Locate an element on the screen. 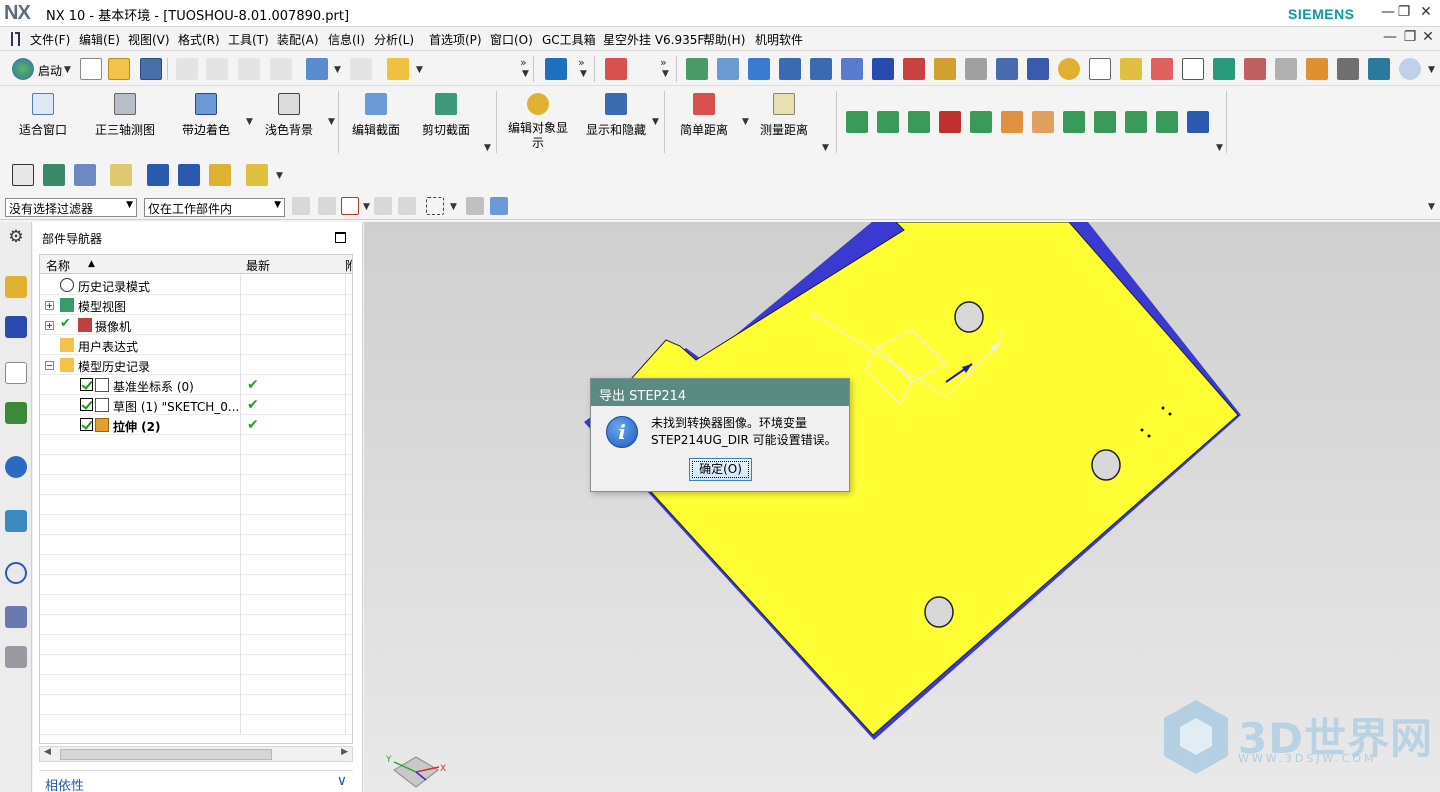 This screenshot has height=792, width=1440. align-icon is located at coordinates (821, 69).